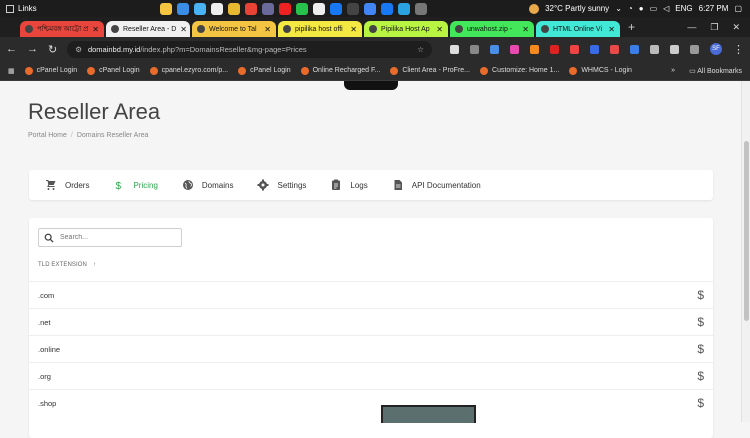 The height and width of the screenshot is (438, 750). Describe the element at coordinates (94, 265) in the screenshot. I see `sort-arrow-icon: ↑` at that location.